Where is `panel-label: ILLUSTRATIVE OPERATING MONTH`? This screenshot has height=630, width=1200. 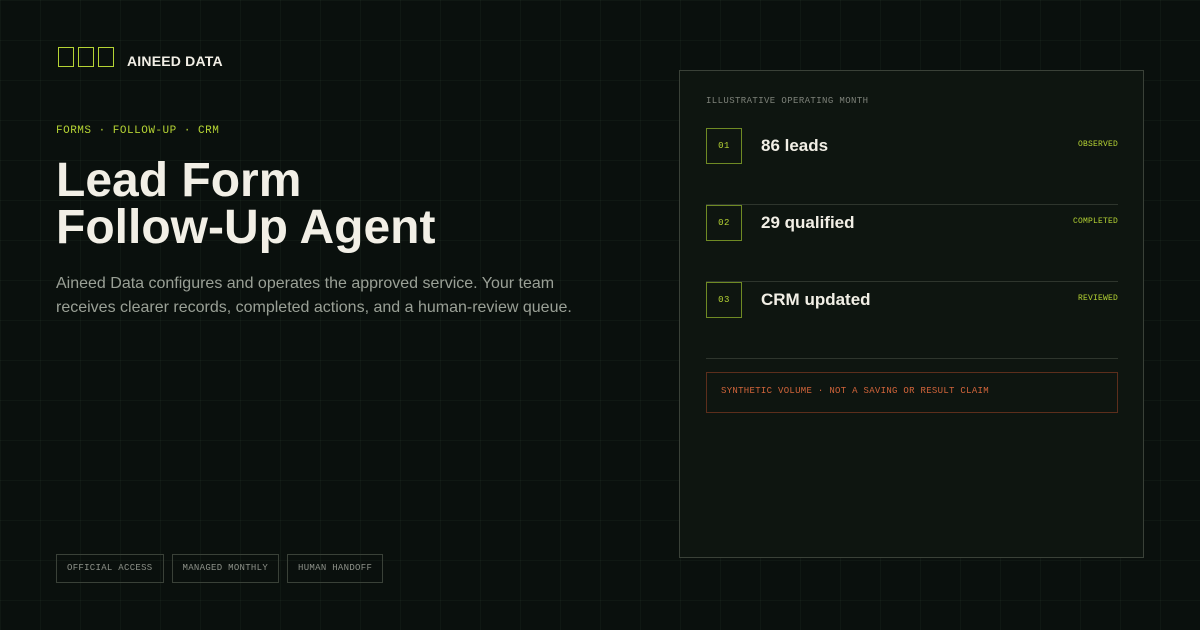 panel-label: ILLUSTRATIVE OPERATING MONTH is located at coordinates (787, 101).